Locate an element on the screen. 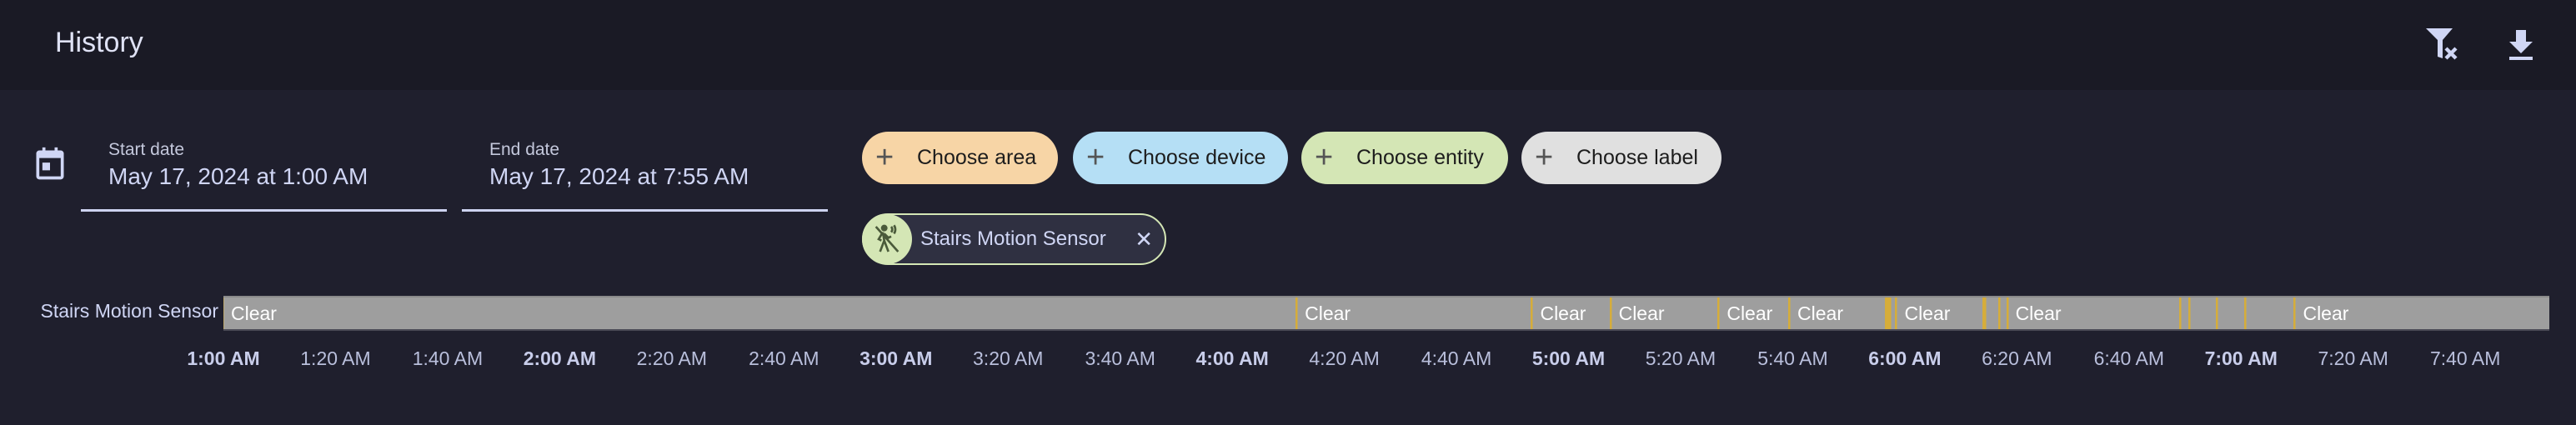 The width and height of the screenshot is (2576, 425). choose-label-button: + Choose label is located at coordinates (1621, 158).